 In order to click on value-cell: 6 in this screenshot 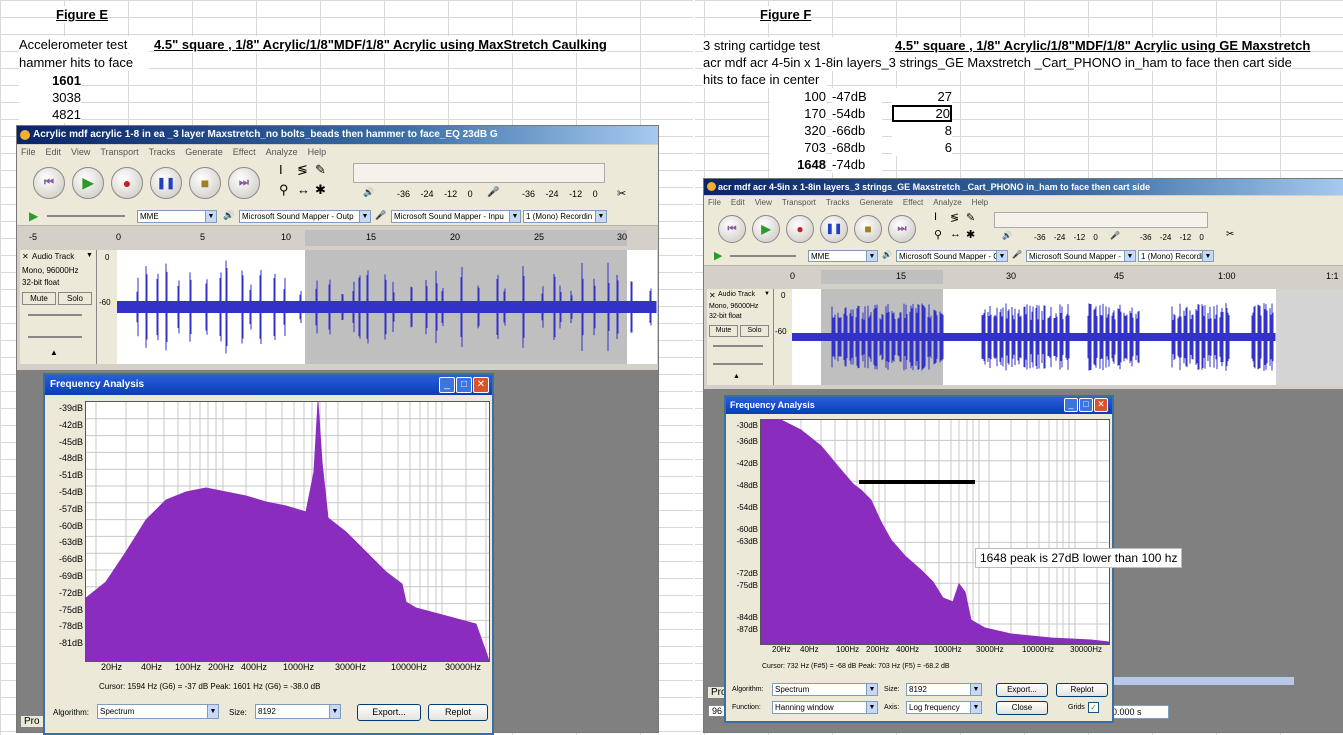, I will do `click(922, 147)`.